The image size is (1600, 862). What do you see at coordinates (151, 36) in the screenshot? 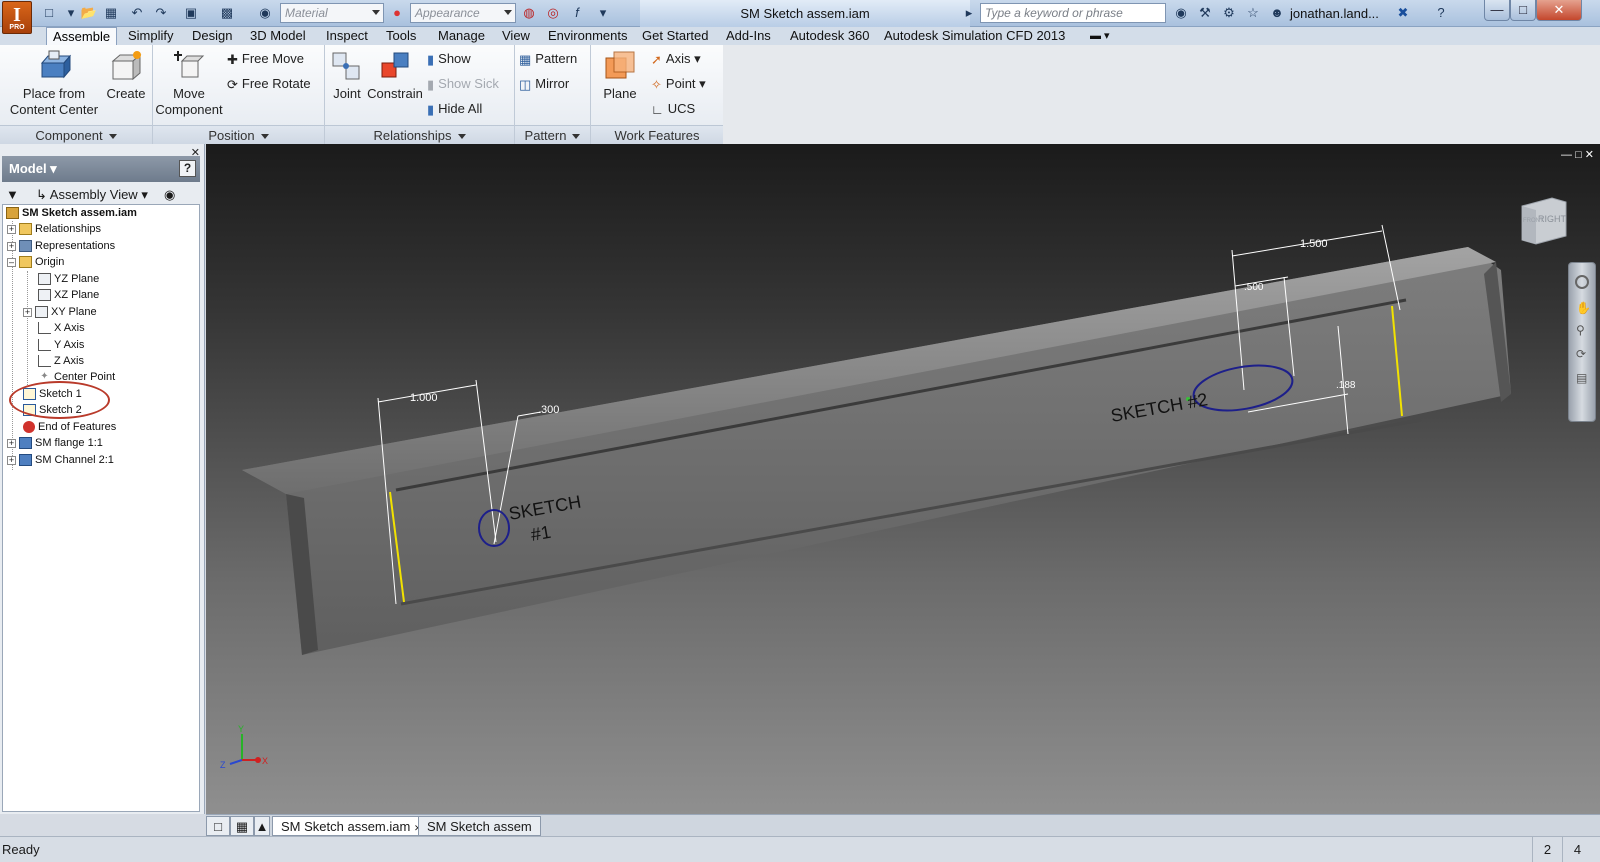
I see `tab-simplify: Simplify` at bounding box center [151, 36].